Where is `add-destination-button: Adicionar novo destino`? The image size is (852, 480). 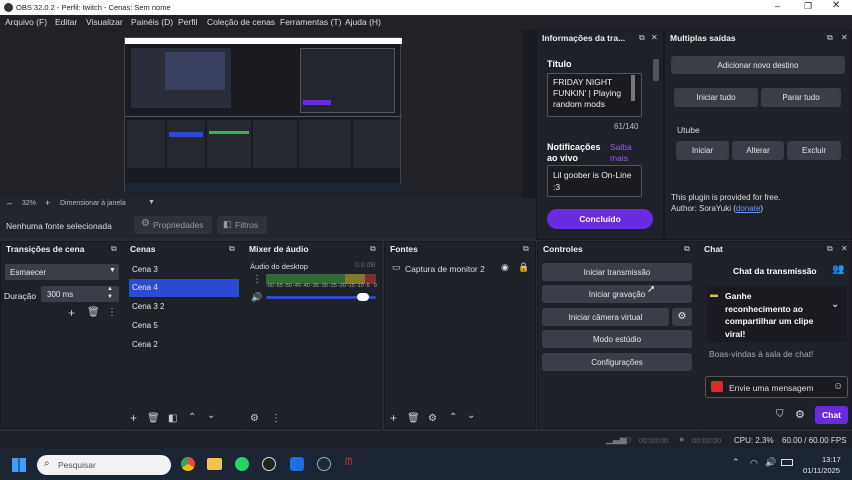
add-destination-button: Adicionar novo destino is located at coordinates (758, 65).